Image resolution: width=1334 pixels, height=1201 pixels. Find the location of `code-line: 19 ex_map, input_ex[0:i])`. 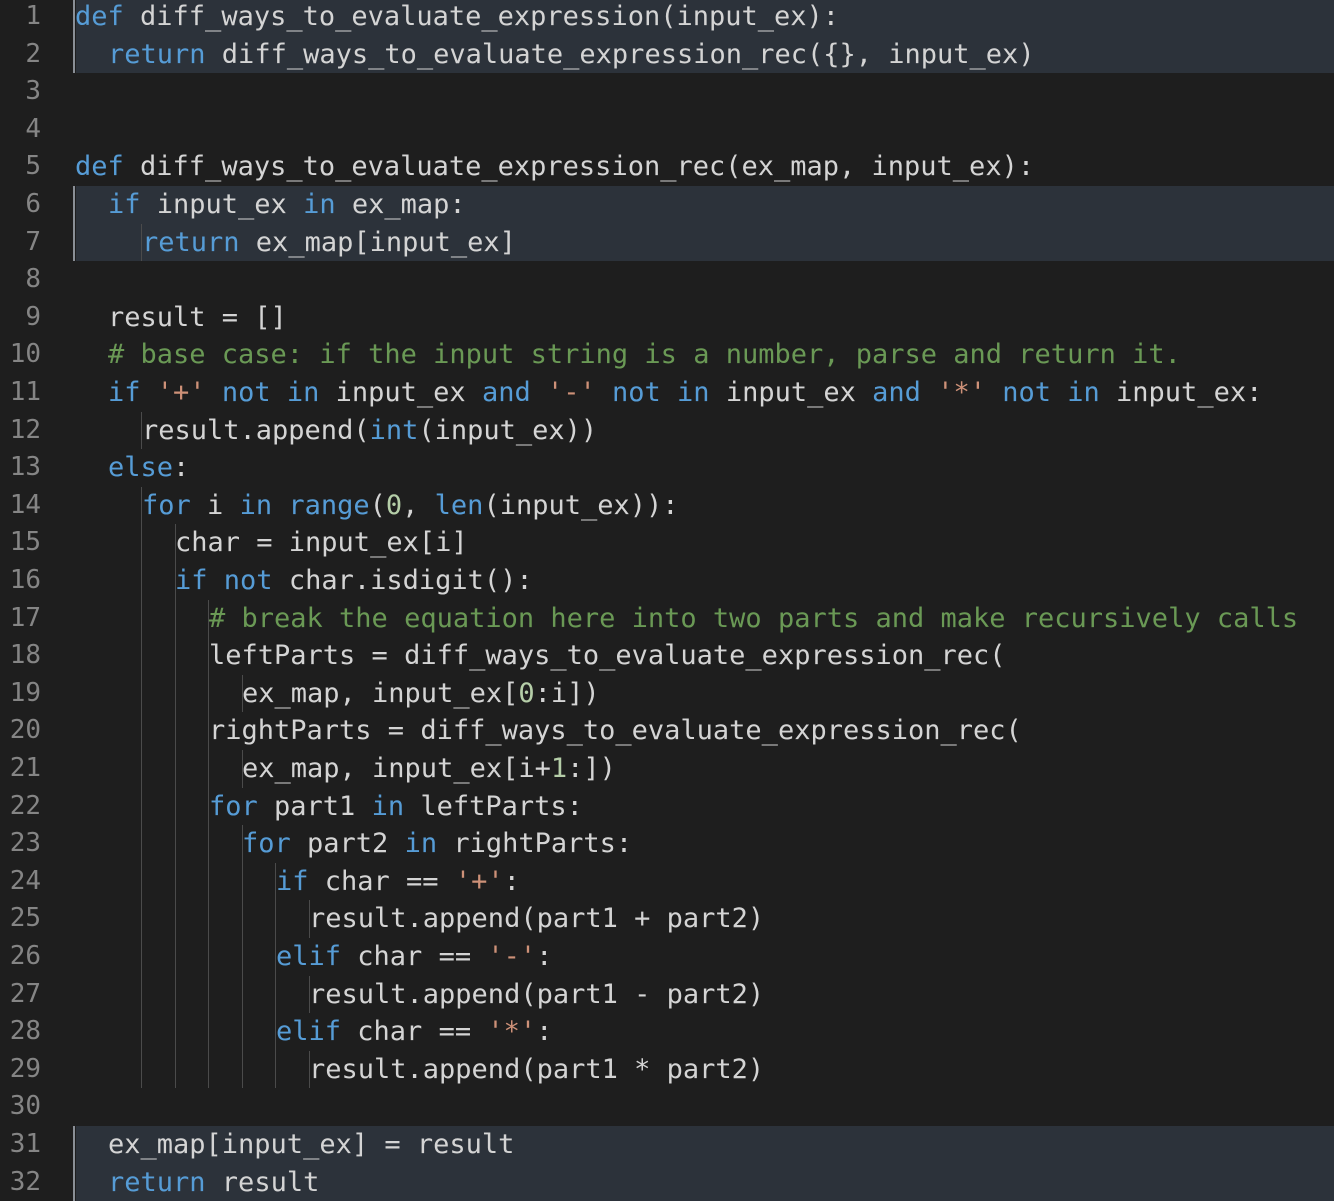

code-line: 19 ex_map, input_ex[0:i]) is located at coordinates (667, 693).